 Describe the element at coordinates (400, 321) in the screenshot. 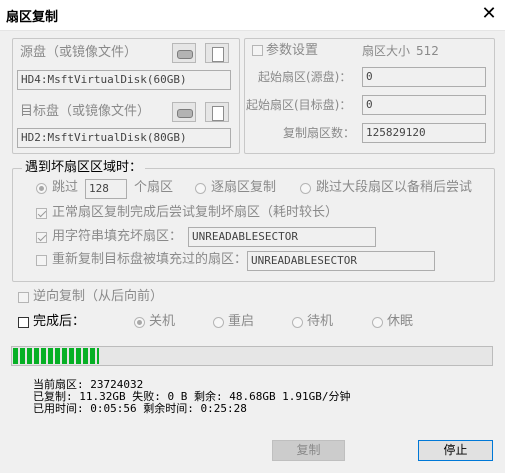

I see `hibernate-label: 休眠` at that location.